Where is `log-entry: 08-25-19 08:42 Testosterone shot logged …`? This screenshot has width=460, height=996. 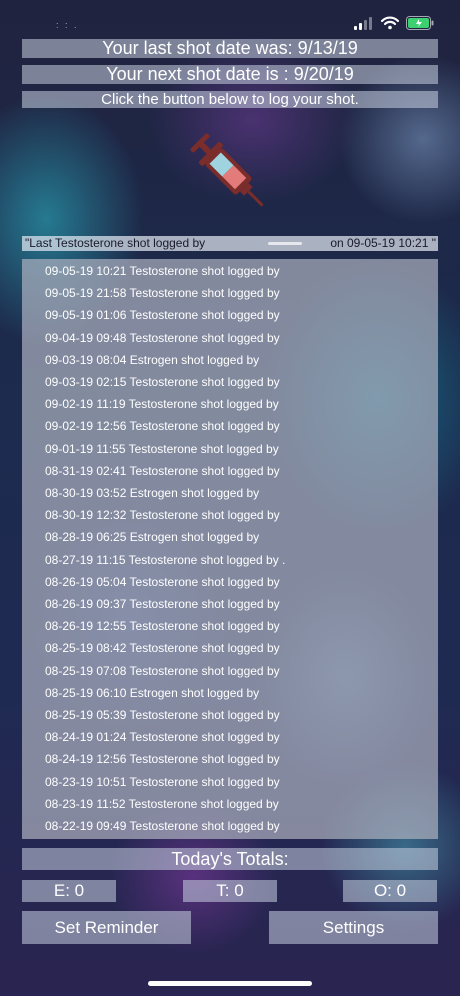 log-entry: 08-25-19 08:42 Testosterone shot logged … is located at coordinates (162, 648).